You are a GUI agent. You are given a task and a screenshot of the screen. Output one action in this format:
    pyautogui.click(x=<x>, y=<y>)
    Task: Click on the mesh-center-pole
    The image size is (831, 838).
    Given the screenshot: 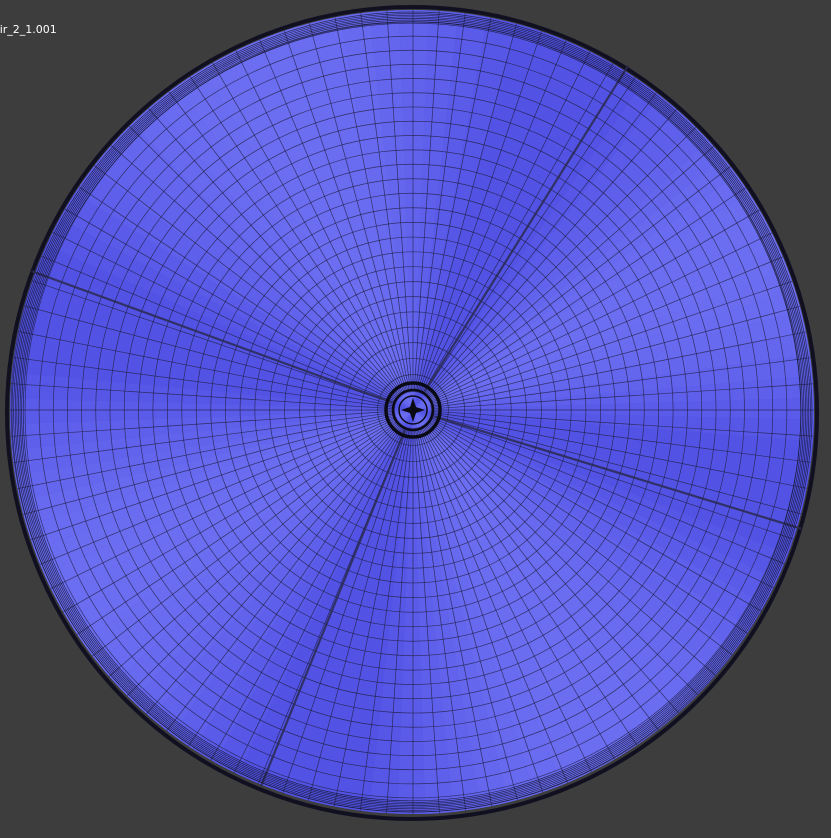 What is the action you would take?
    pyautogui.click(x=413, y=410)
    